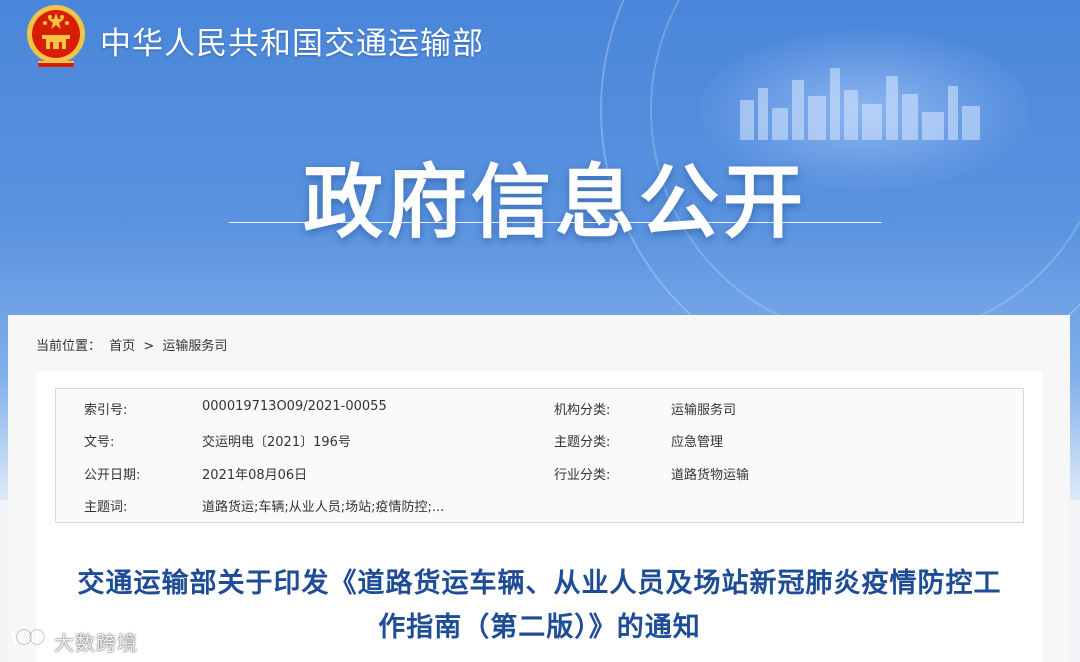 The image size is (1080, 662). What do you see at coordinates (704, 410) in the screenshot?
I see `meta-value: 运输服务司` at bounding box center [704, 410].